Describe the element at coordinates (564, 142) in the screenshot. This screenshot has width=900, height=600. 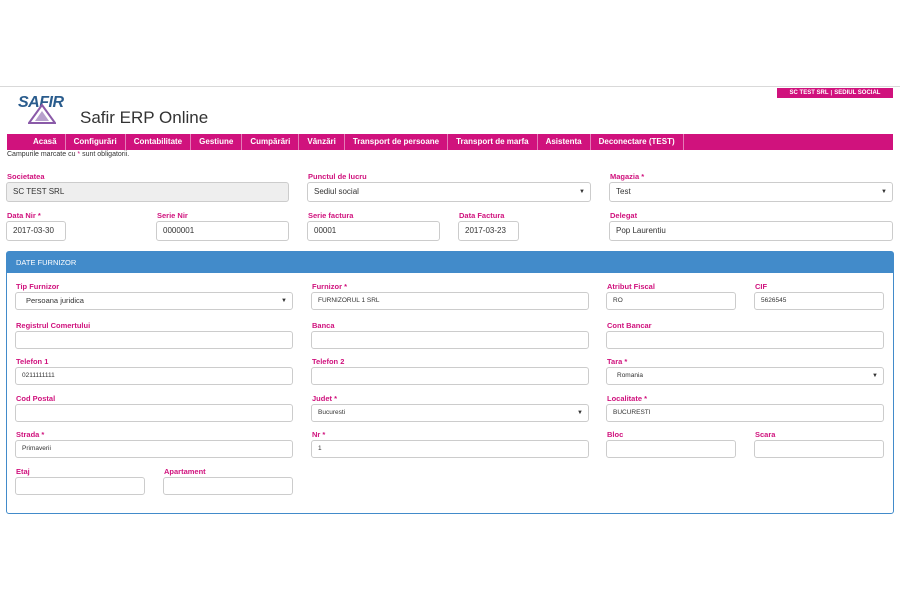
I see `menu-item-asistenta: Asistenta` at that location.